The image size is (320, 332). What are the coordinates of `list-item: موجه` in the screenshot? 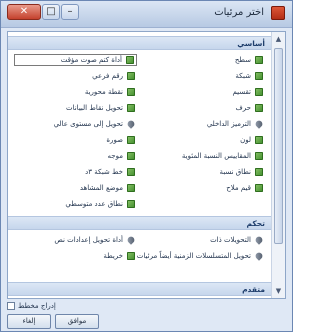 It's located at (121, 156).